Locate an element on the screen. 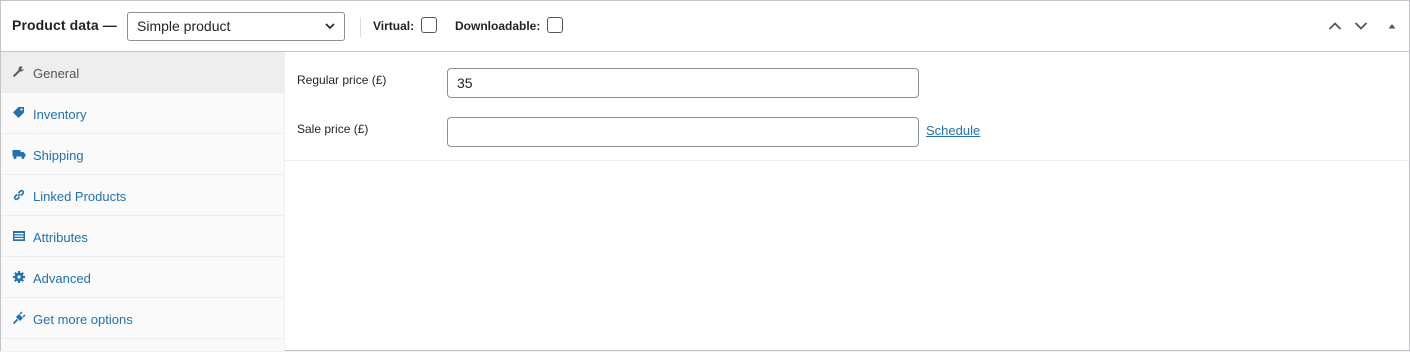  regular-price-label: Regular price (£) is located at coordinates (342, 80).